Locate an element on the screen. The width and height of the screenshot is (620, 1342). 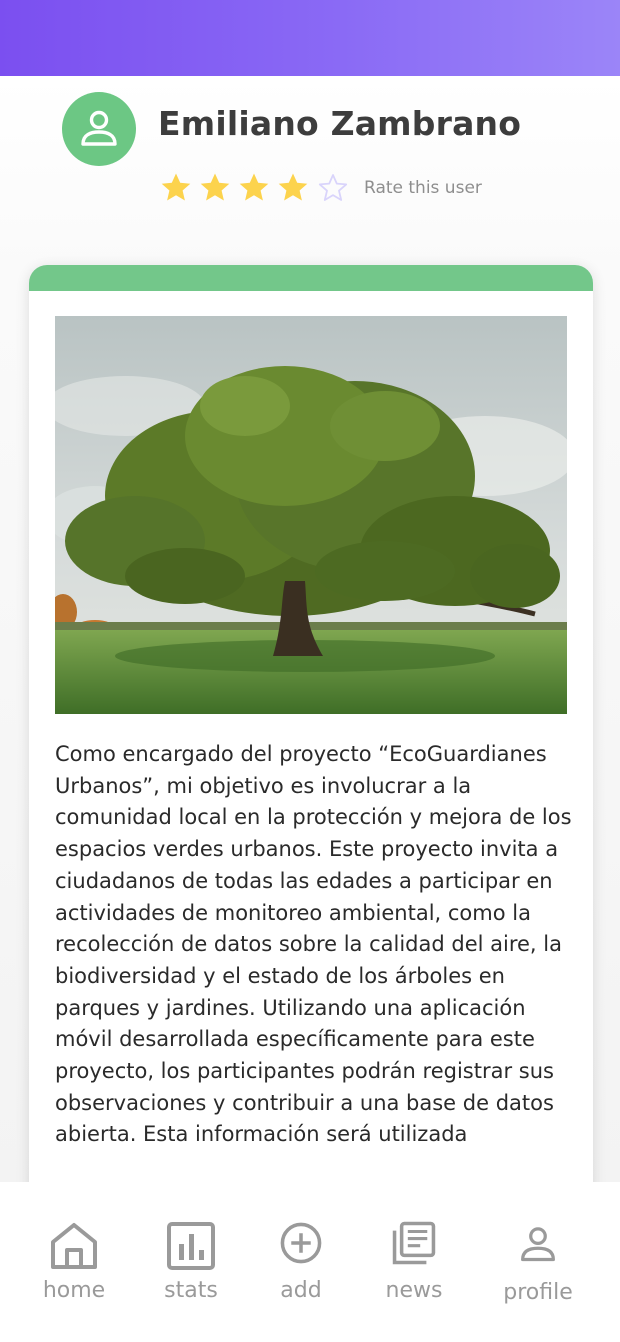
nav-label-news: news is located at coordinates (414, 1290).